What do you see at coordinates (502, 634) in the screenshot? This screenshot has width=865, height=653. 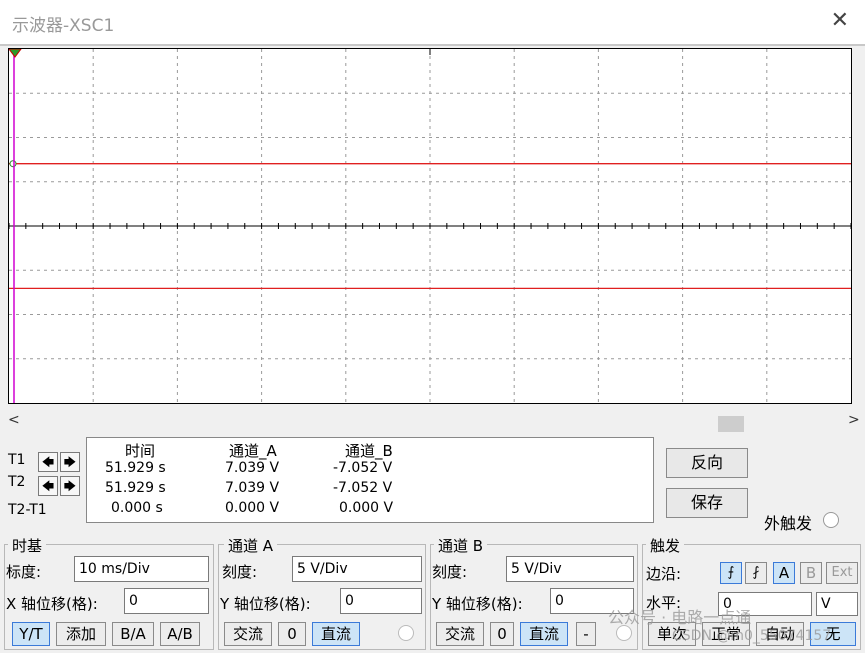 I see `channel-b-zero-button: 0` at bounding box center [502, 634].